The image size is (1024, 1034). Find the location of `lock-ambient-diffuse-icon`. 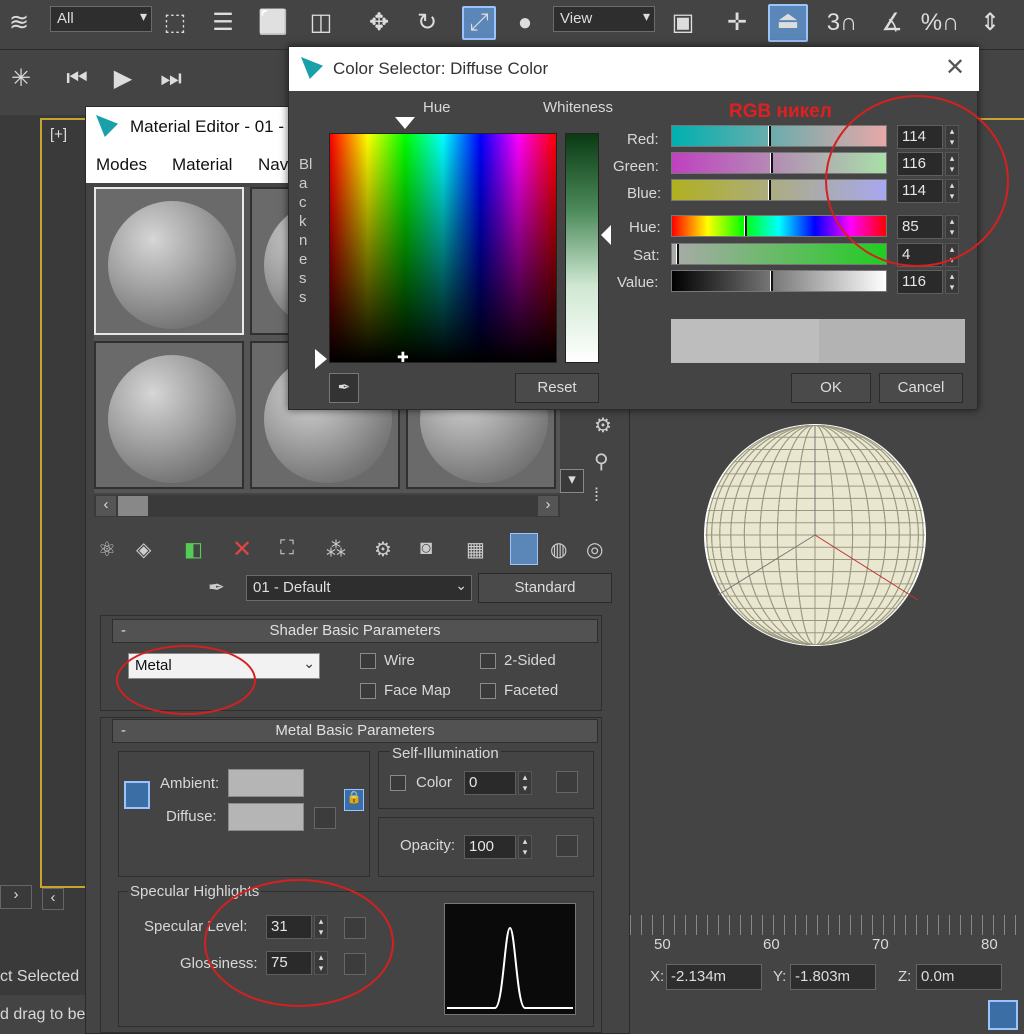

lock-ambient-diffuse-icon is located at coordinates (137, 795).